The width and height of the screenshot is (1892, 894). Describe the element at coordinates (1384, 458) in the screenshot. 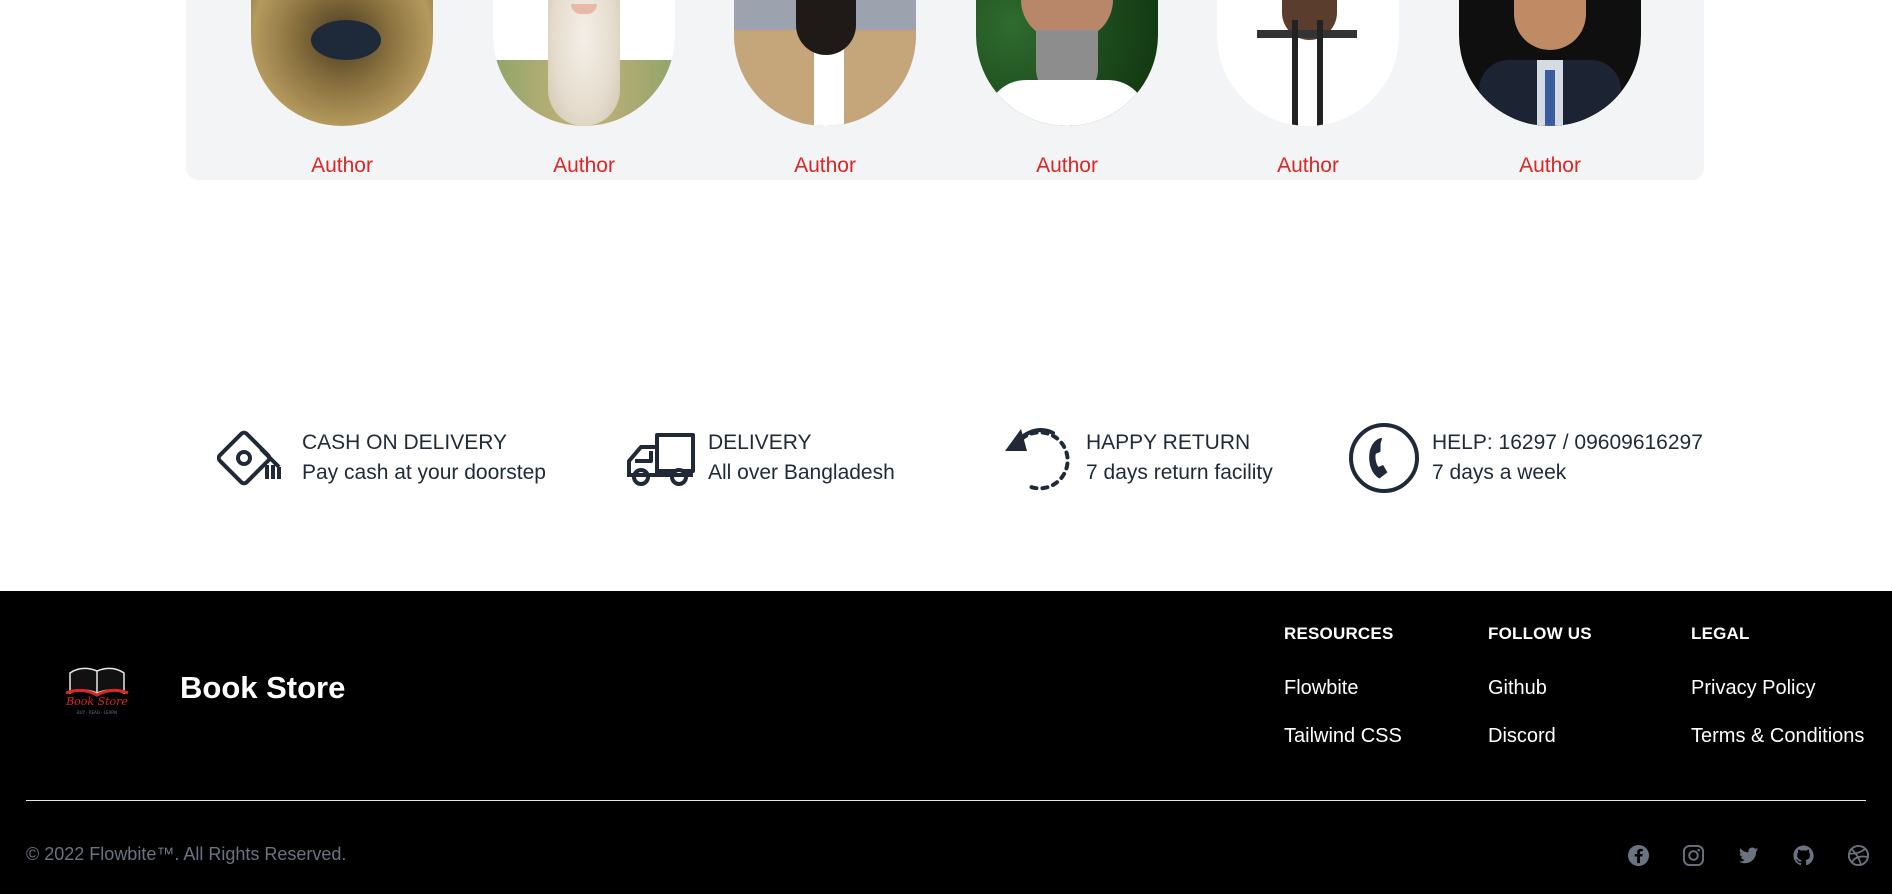

I see `phone-icon` at that location.